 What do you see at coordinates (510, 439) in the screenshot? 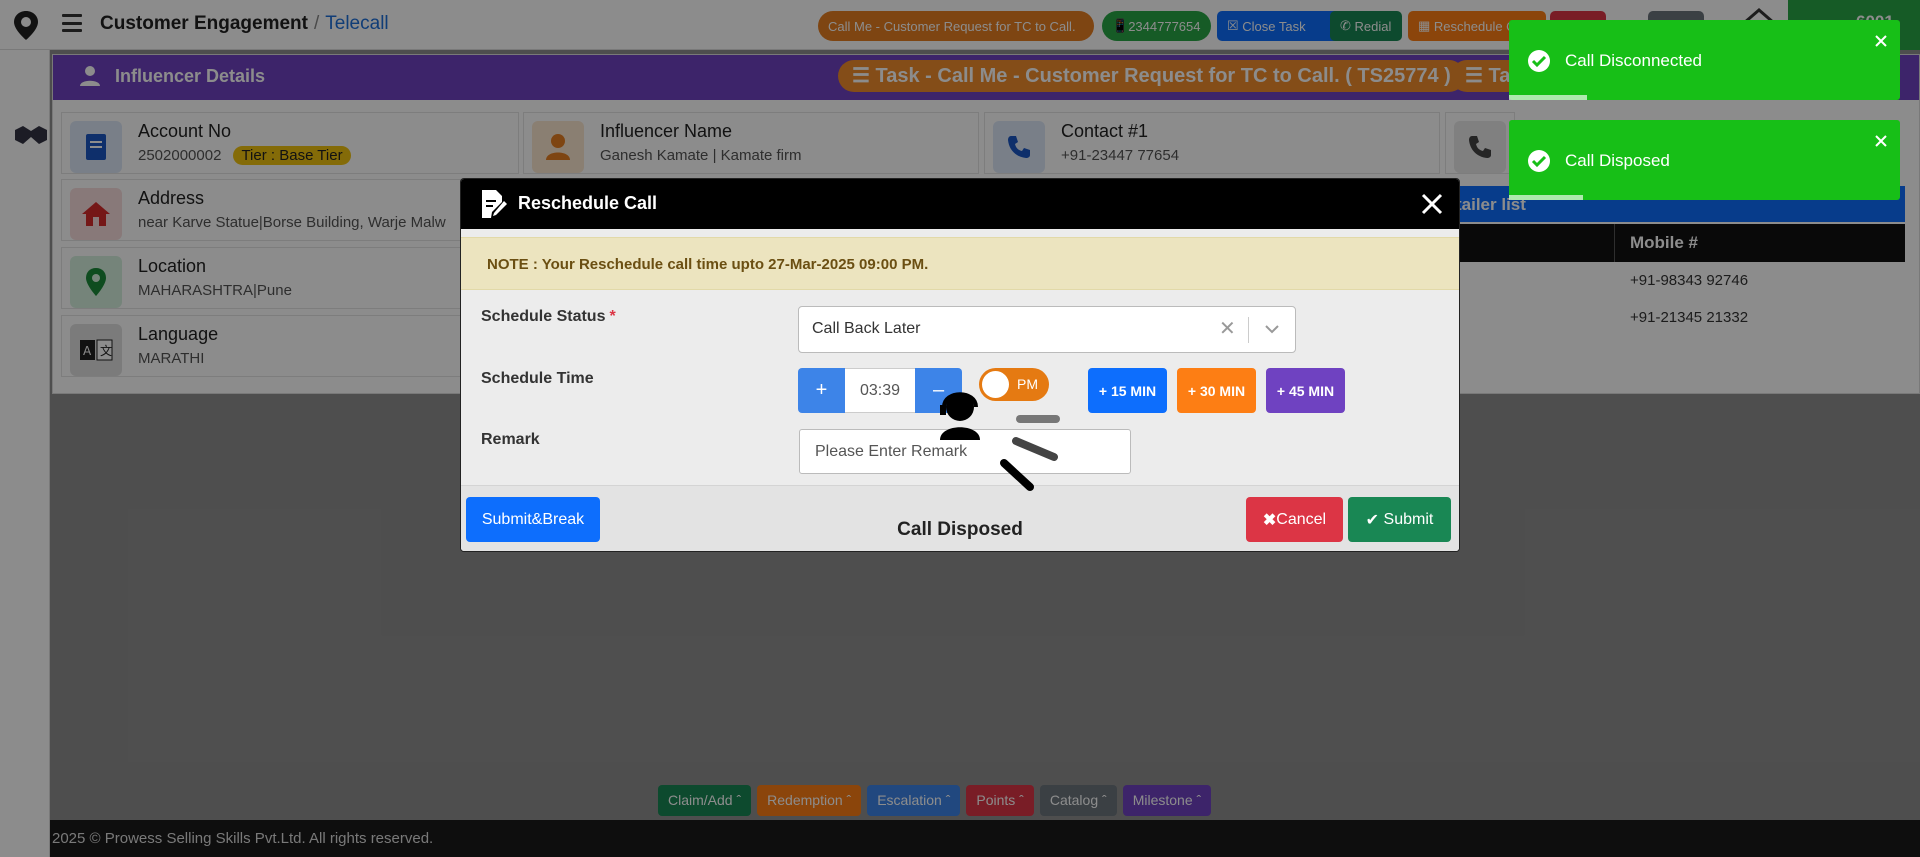
I see `remark-label: Remark` at bounding box center [510, 439].